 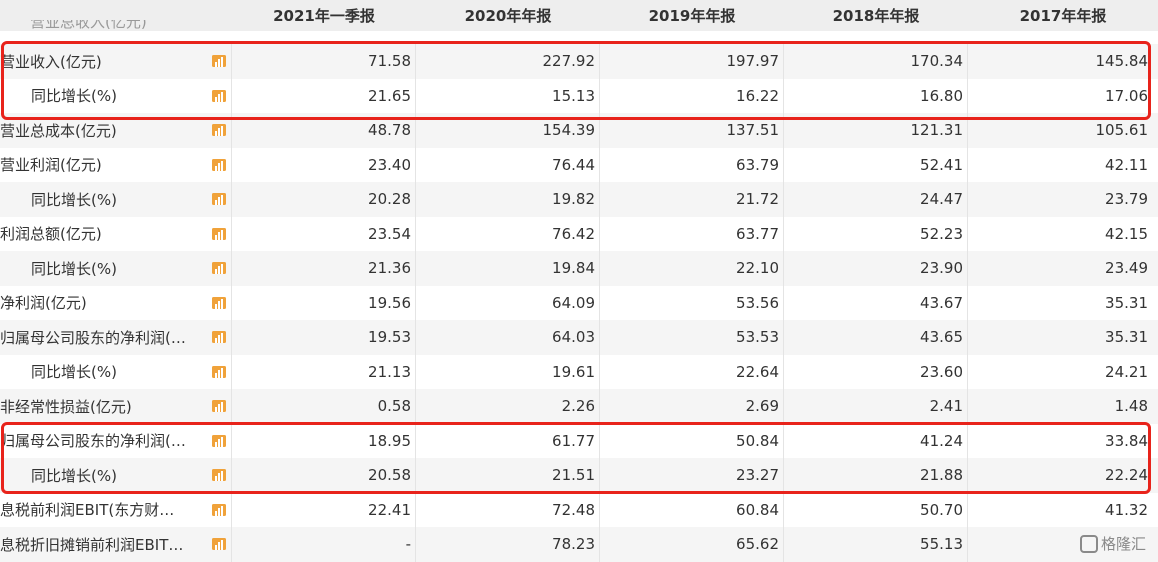 What do you see at coordinates (579, 544) in the screenshot?
I see `table-row: 息税折旧摊销前利润EBIT… -78.23 65.62 55.13` at bounding box center [579, 544].